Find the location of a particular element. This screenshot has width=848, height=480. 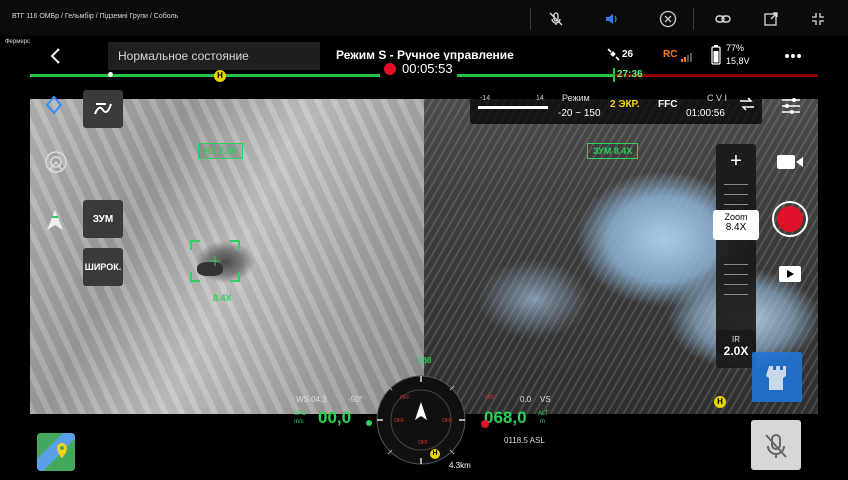

zoom-level-value: 8.4X is located at coordinates (736, 227).